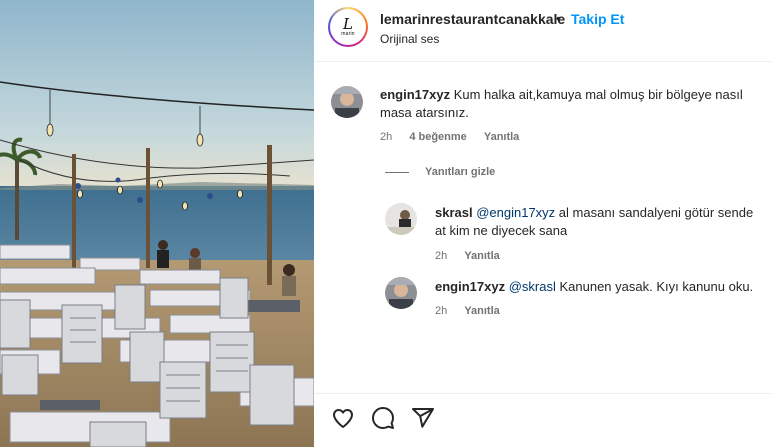 The image size is (772, 447). What do you see at coordinates (597, 19) in the screenshot?
I see `follow-button: Takip Et` at bounding box center [597, 19].